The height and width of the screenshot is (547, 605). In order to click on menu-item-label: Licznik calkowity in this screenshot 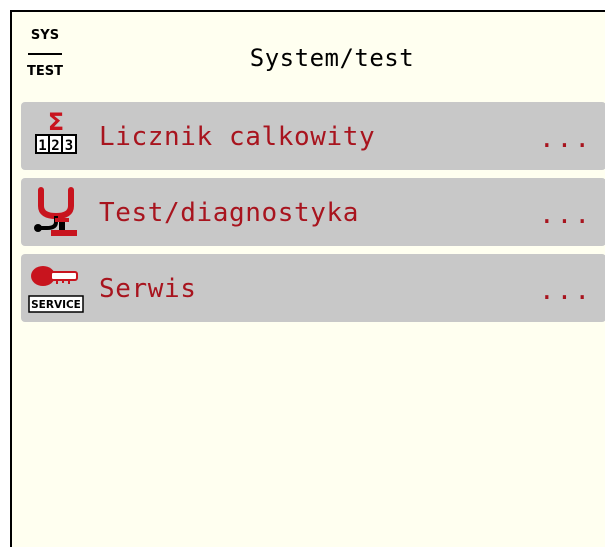, I will do `click(237, 137)`.